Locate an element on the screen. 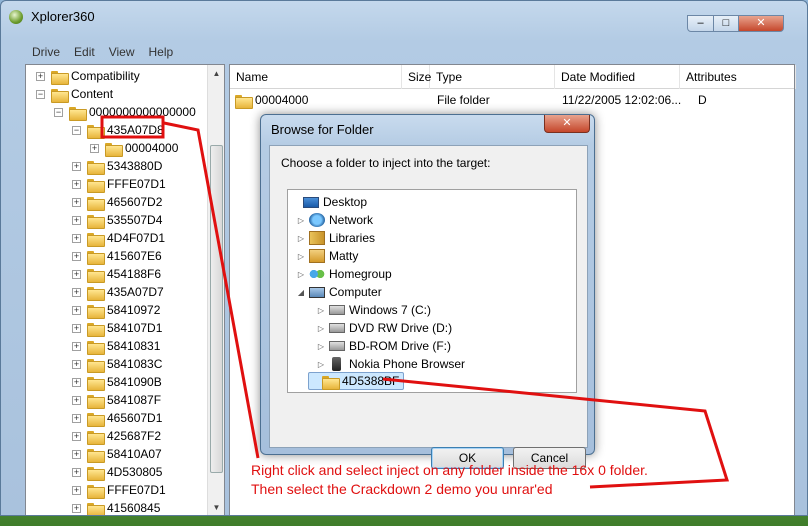 This screenshot has width=808, height=526. tree-item: +4D4F07D1 is located at coordinates (118, 238).